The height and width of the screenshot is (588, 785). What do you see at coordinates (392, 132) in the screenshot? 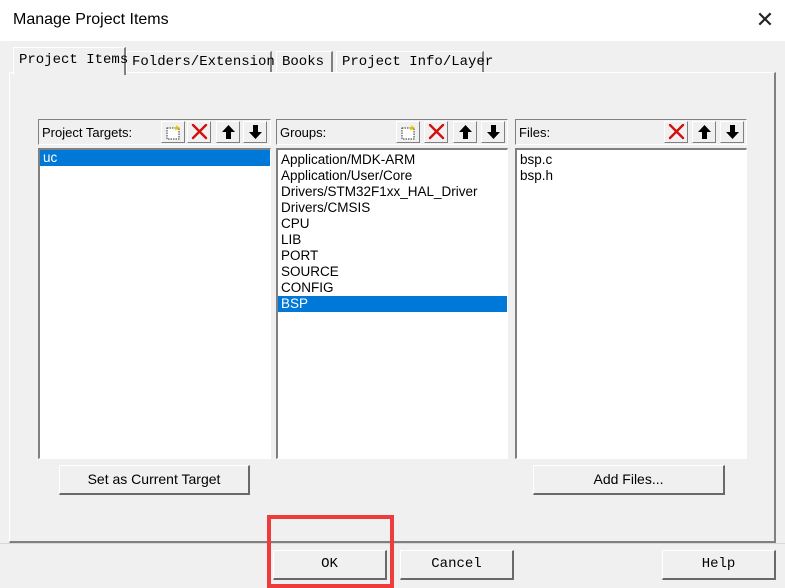
I see `groups-header: Groups:` at bounding box center [392, 132].